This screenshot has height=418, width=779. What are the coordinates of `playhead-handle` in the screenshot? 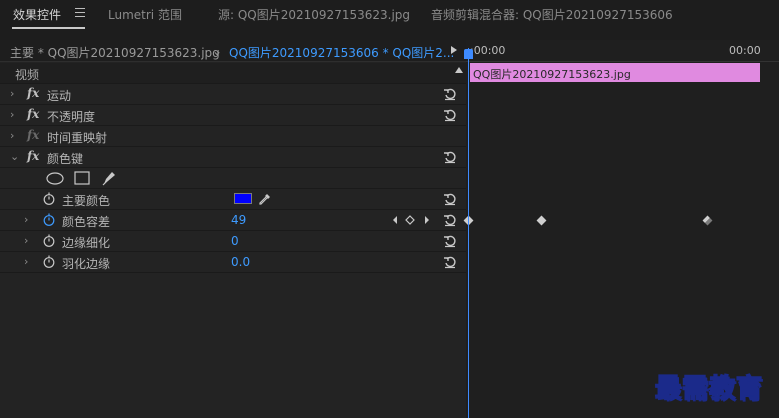 It's located at (468, 54).